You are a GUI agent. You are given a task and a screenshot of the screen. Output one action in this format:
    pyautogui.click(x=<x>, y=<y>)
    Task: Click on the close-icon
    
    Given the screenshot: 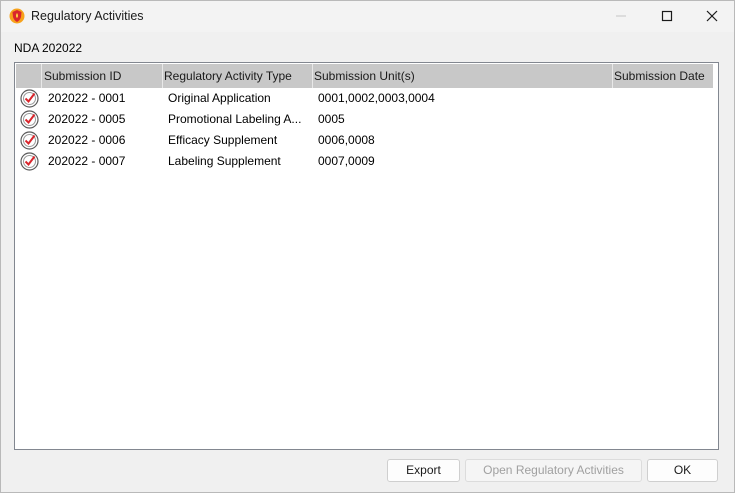 What is the action you would take?
    pyautogui.click(x=712, y=16)
    